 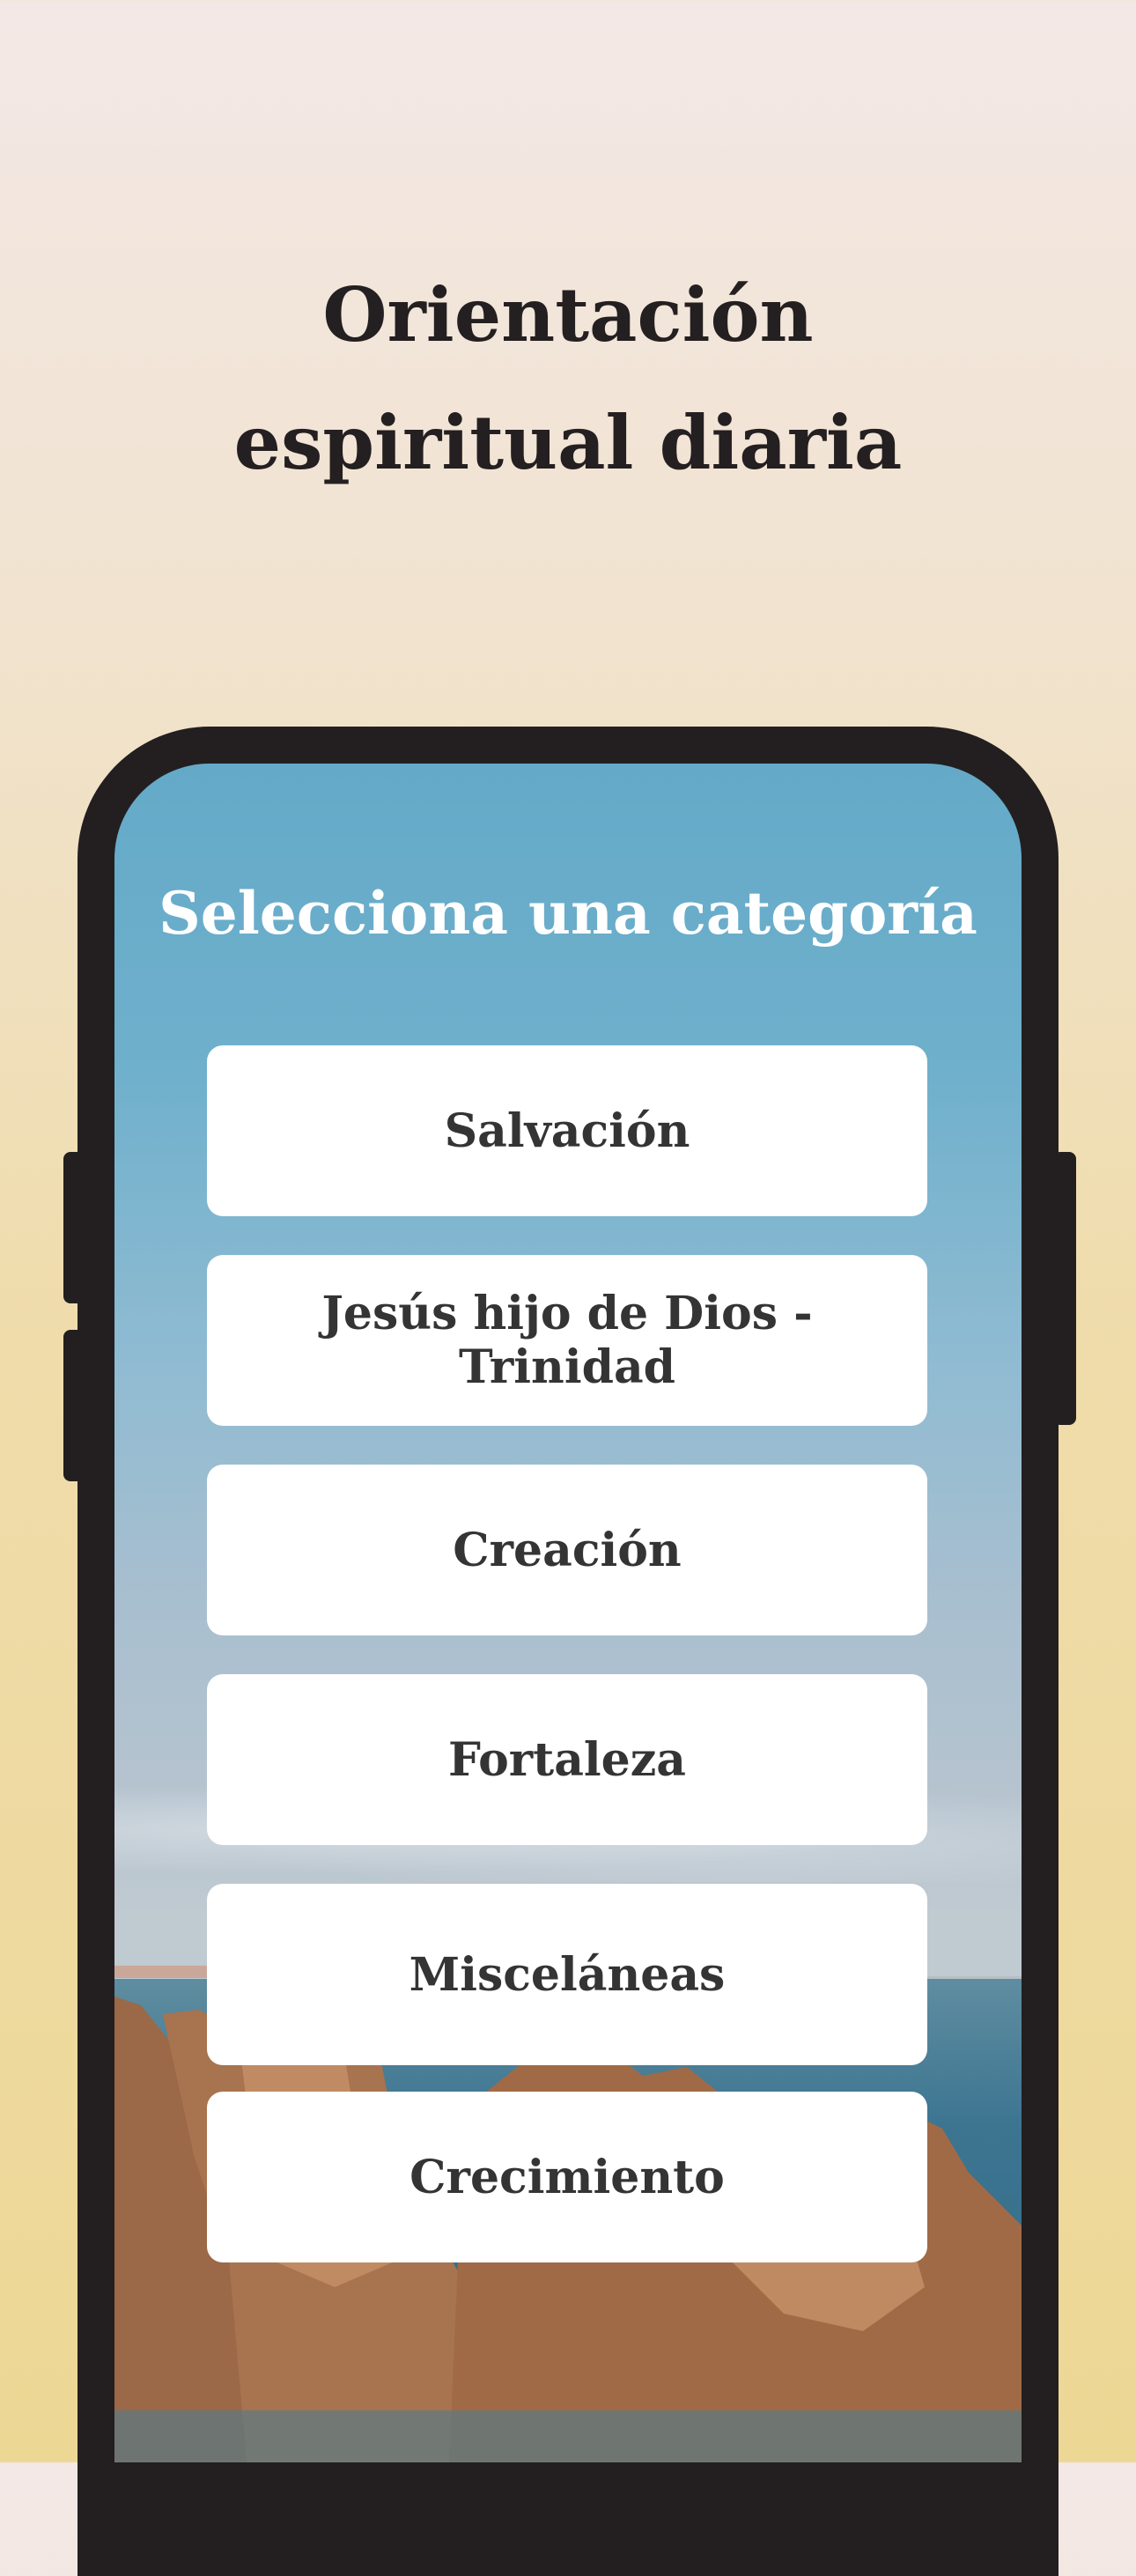 I want to click on category-button-creacion: Creación, so click(x=567, y=1550).